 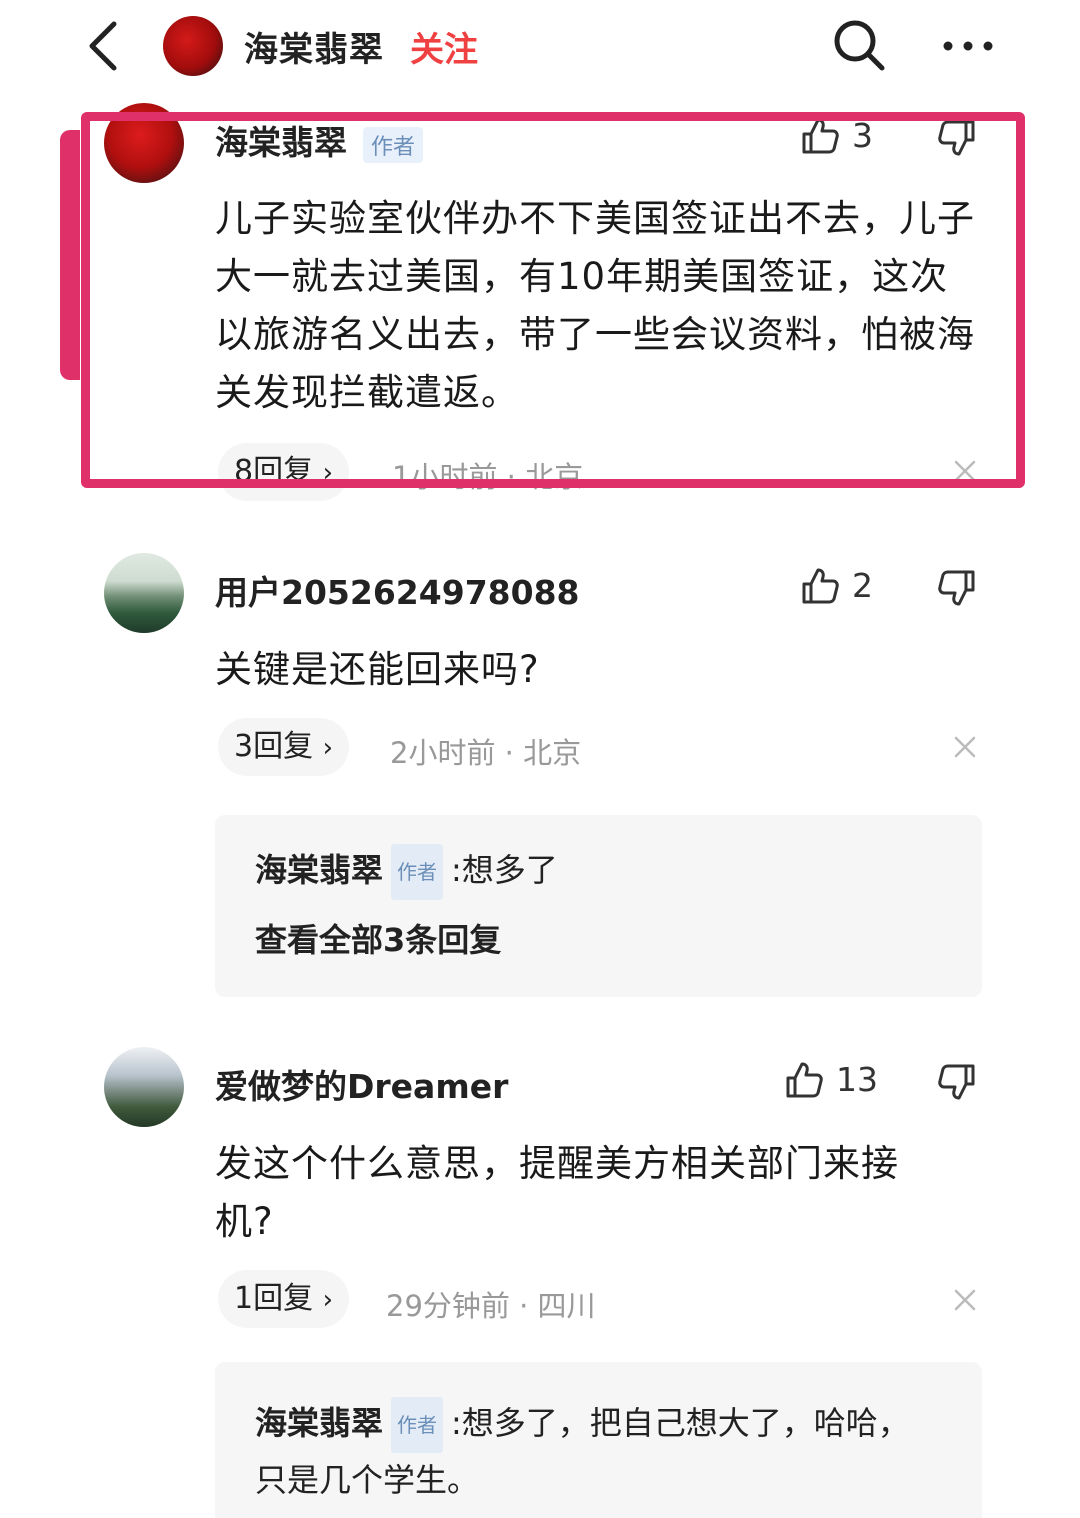 What do you see at coordinates (70, 255) in the screenshot?
I see `highlight-tab` at bounding box center [70, 255].